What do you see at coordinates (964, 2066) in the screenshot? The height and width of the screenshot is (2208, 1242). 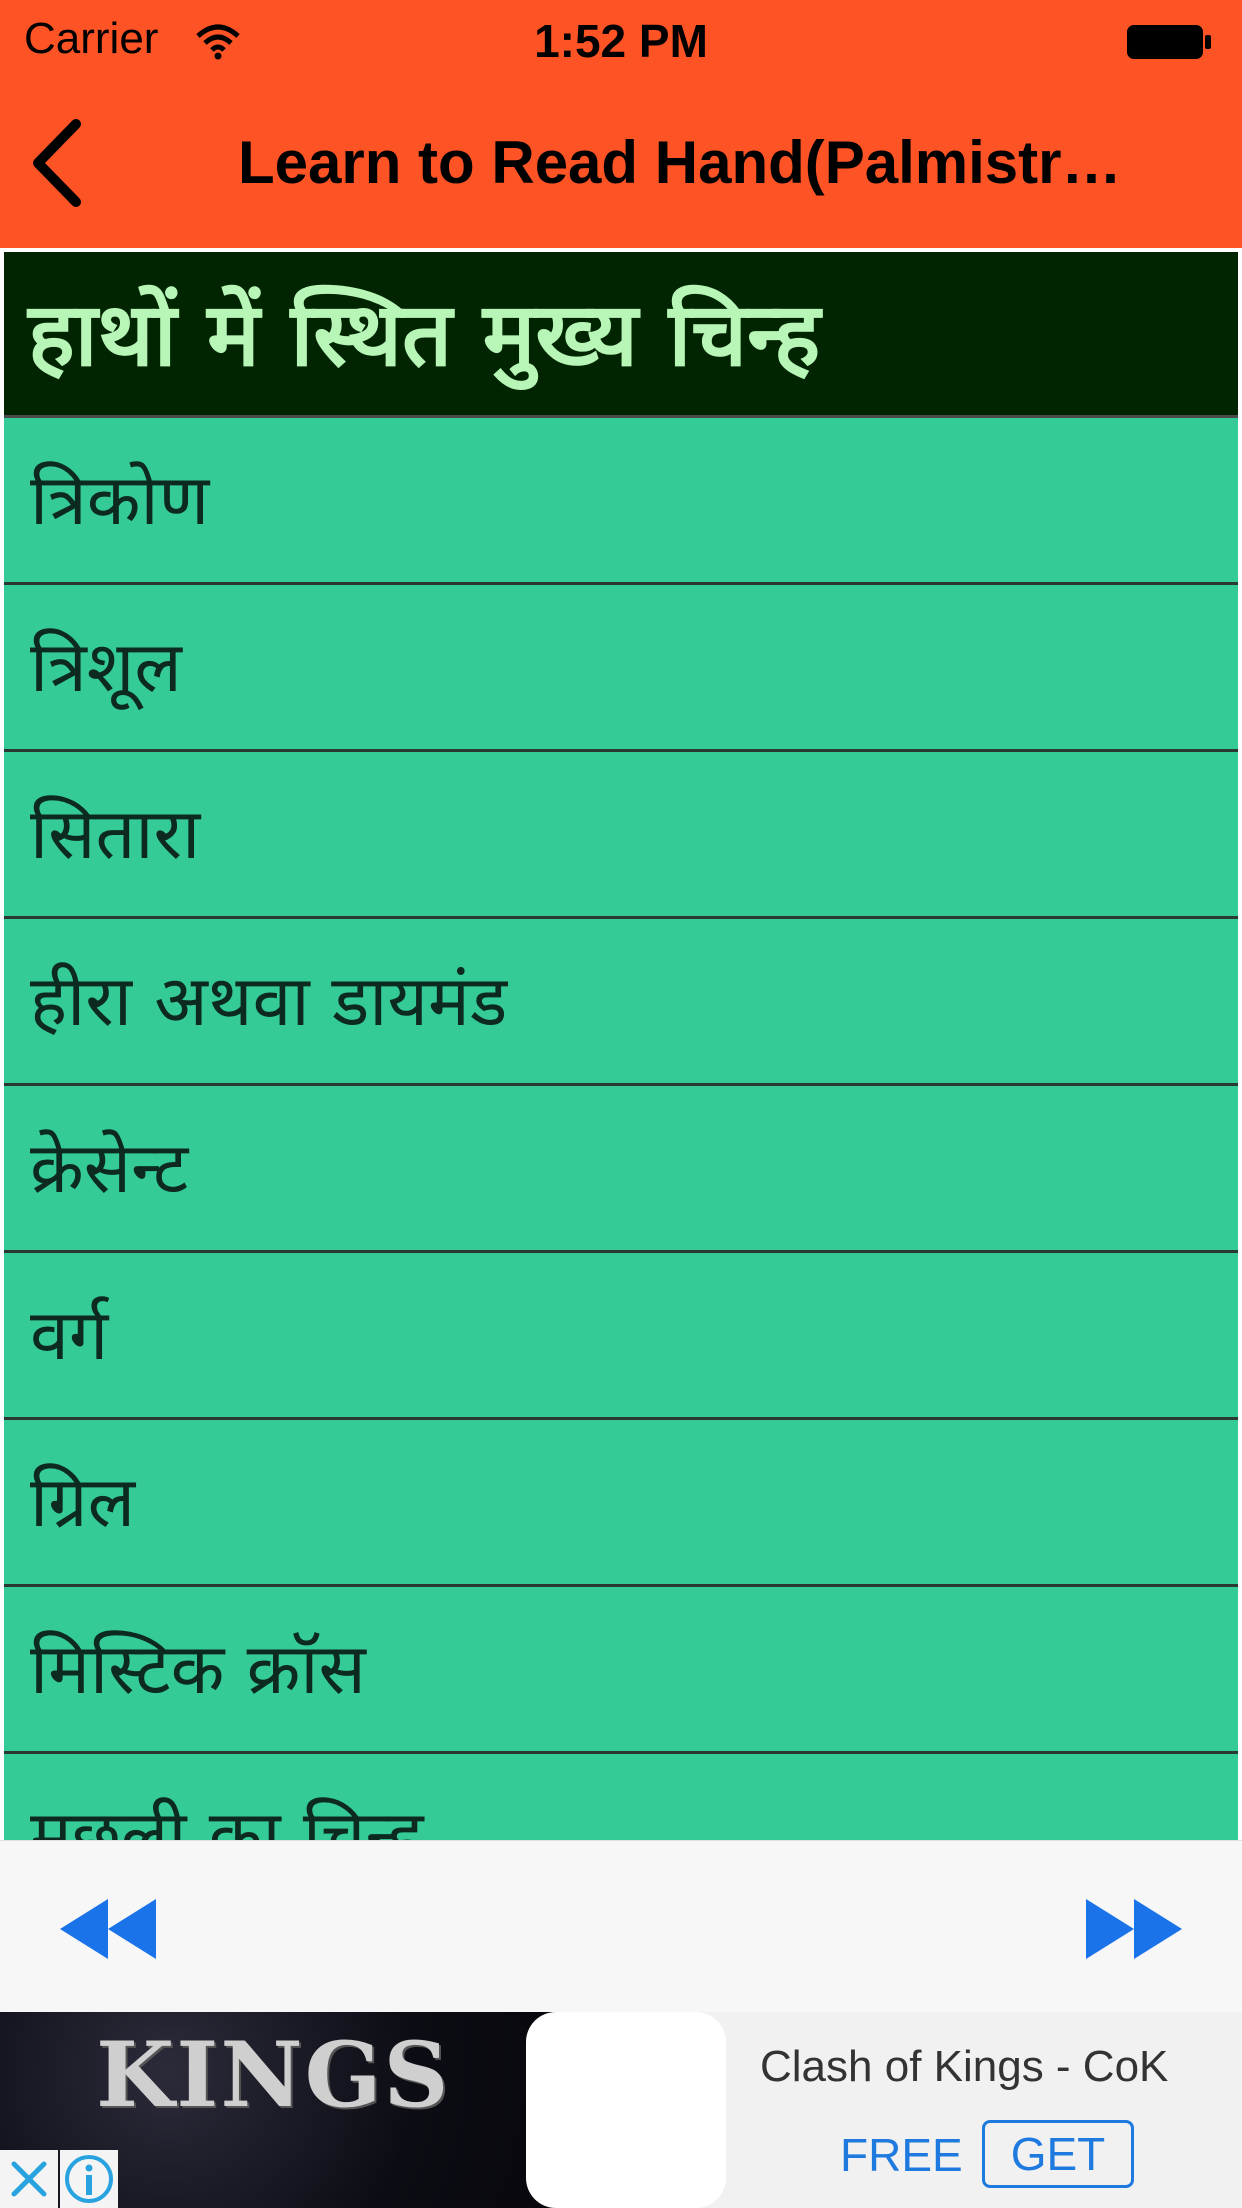 I see `ad-title: Clash of Kings - CoK` at bounding box center [964, 2066].